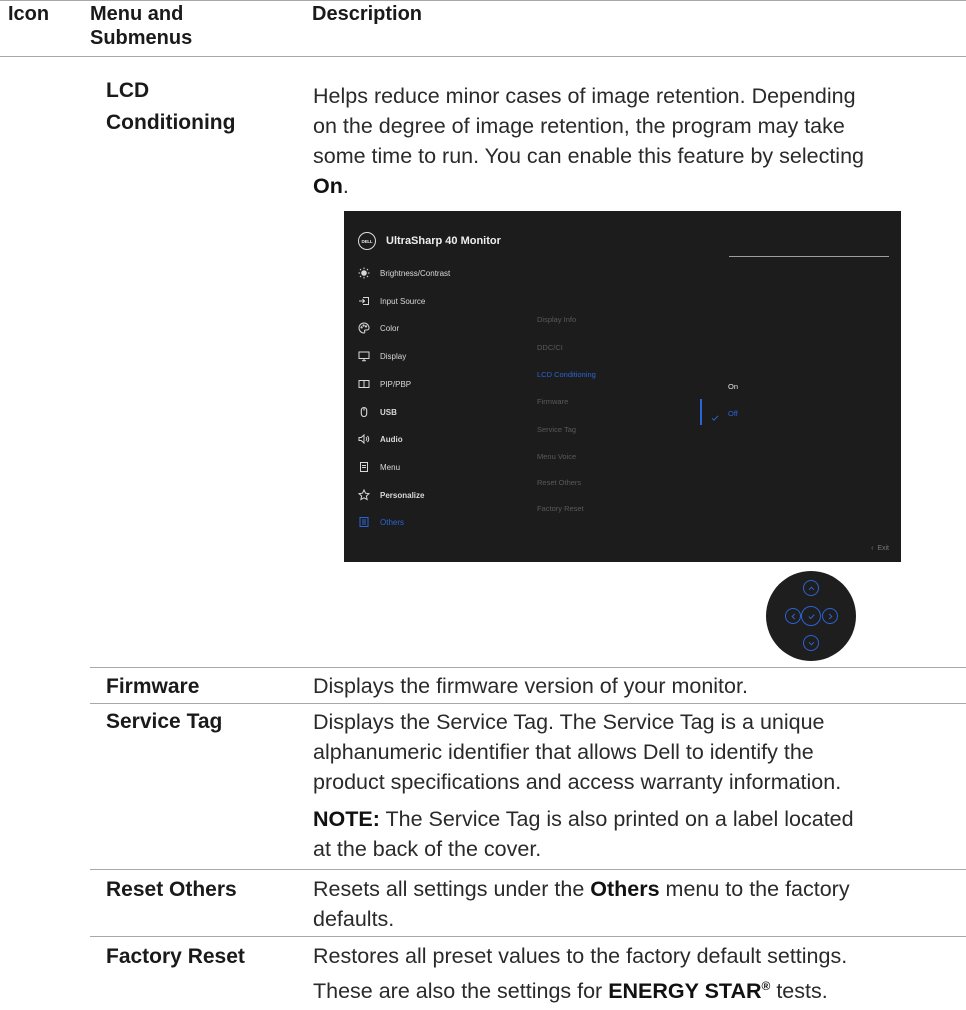 The height and width of the screenshot is (1010, 966). What do you see at coordinates (689, 991) in the screenshot?
I see `energy-star-bold: ENERGY STAR®` at bounding box center [689, 991].